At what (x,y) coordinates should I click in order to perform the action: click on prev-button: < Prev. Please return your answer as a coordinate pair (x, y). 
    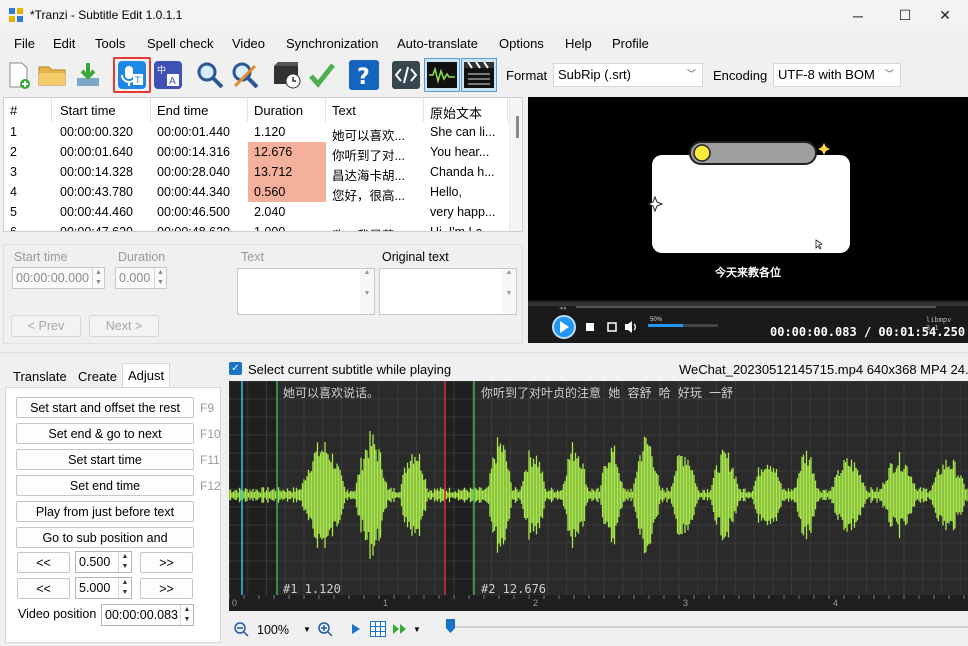
    Looking at the image, I should click on (46, 326).